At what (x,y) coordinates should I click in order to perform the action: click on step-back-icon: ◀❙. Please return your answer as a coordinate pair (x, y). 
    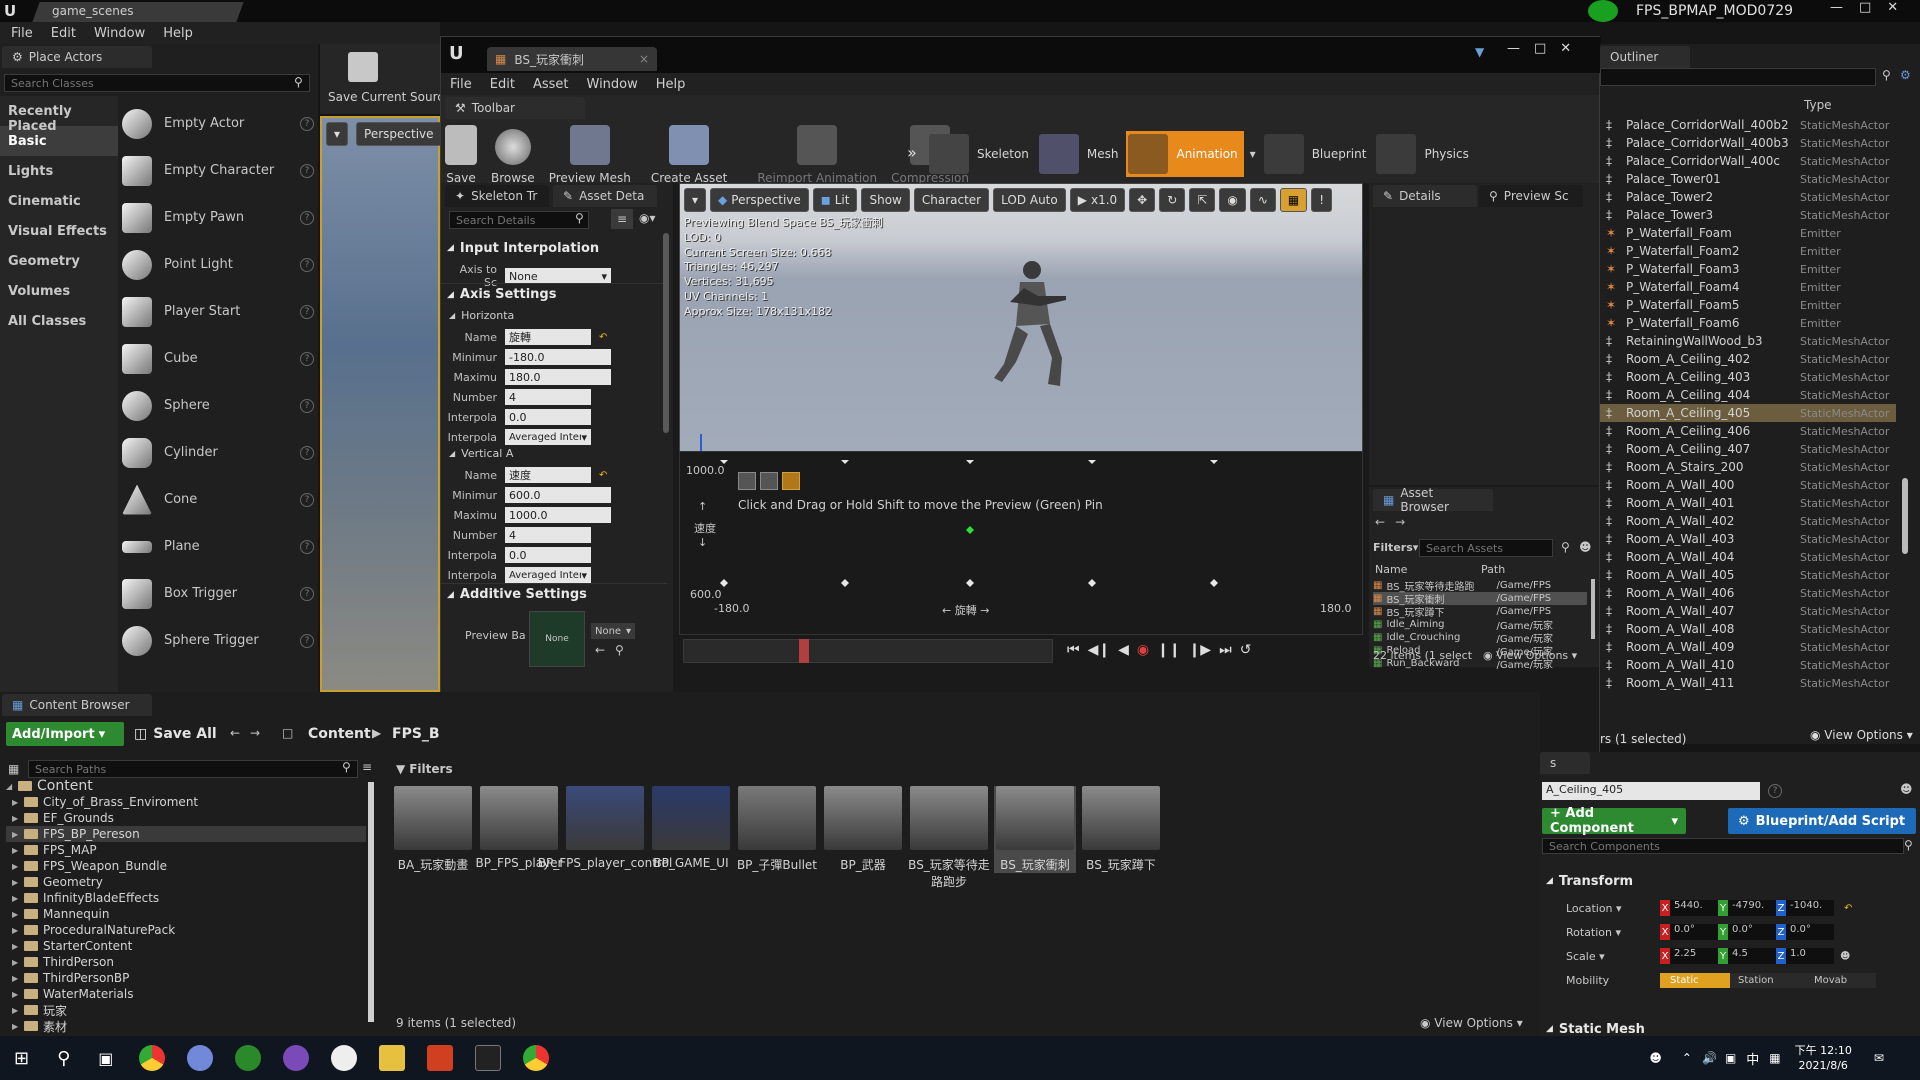
    Looking at the image, I should click on (1099, 650).